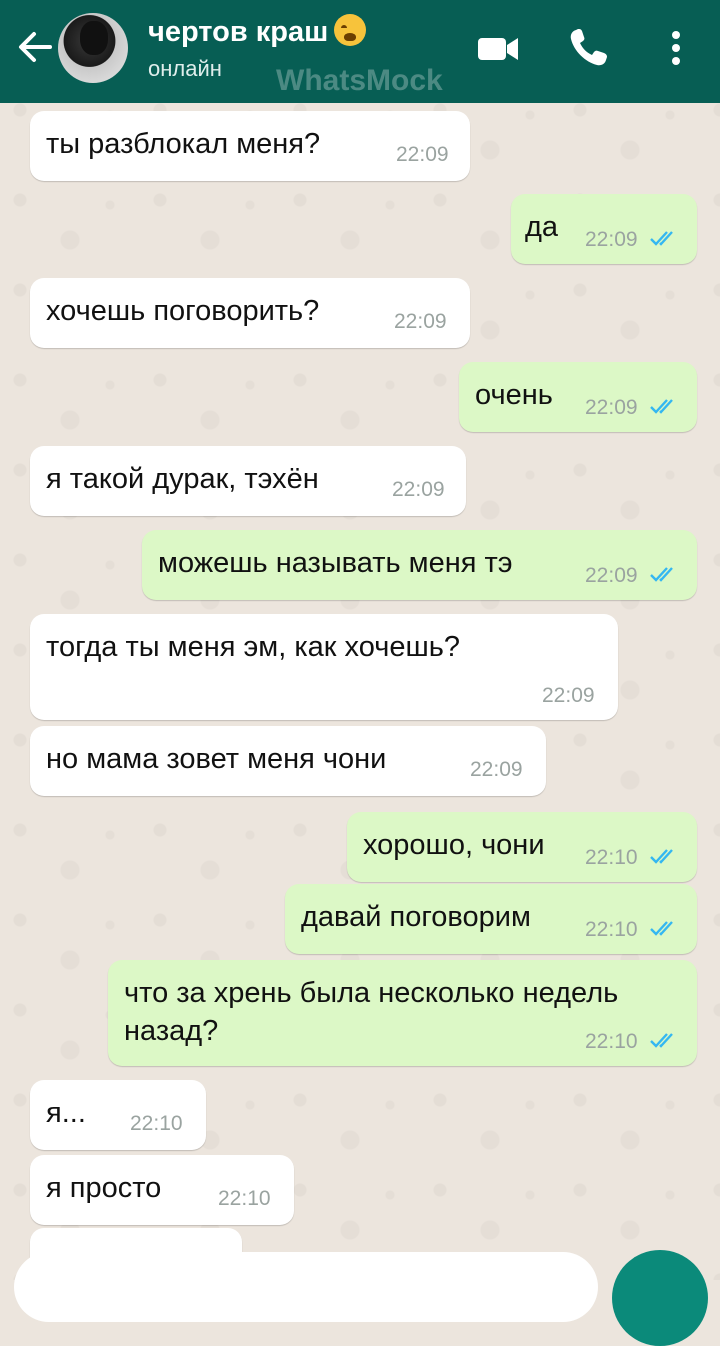 The width and height of the screenshot is (720, 1346). What do you see at coordinates (185, 68) in the screenshot?
I see `contact-status: онлайн` at bounding box center [185, 68].